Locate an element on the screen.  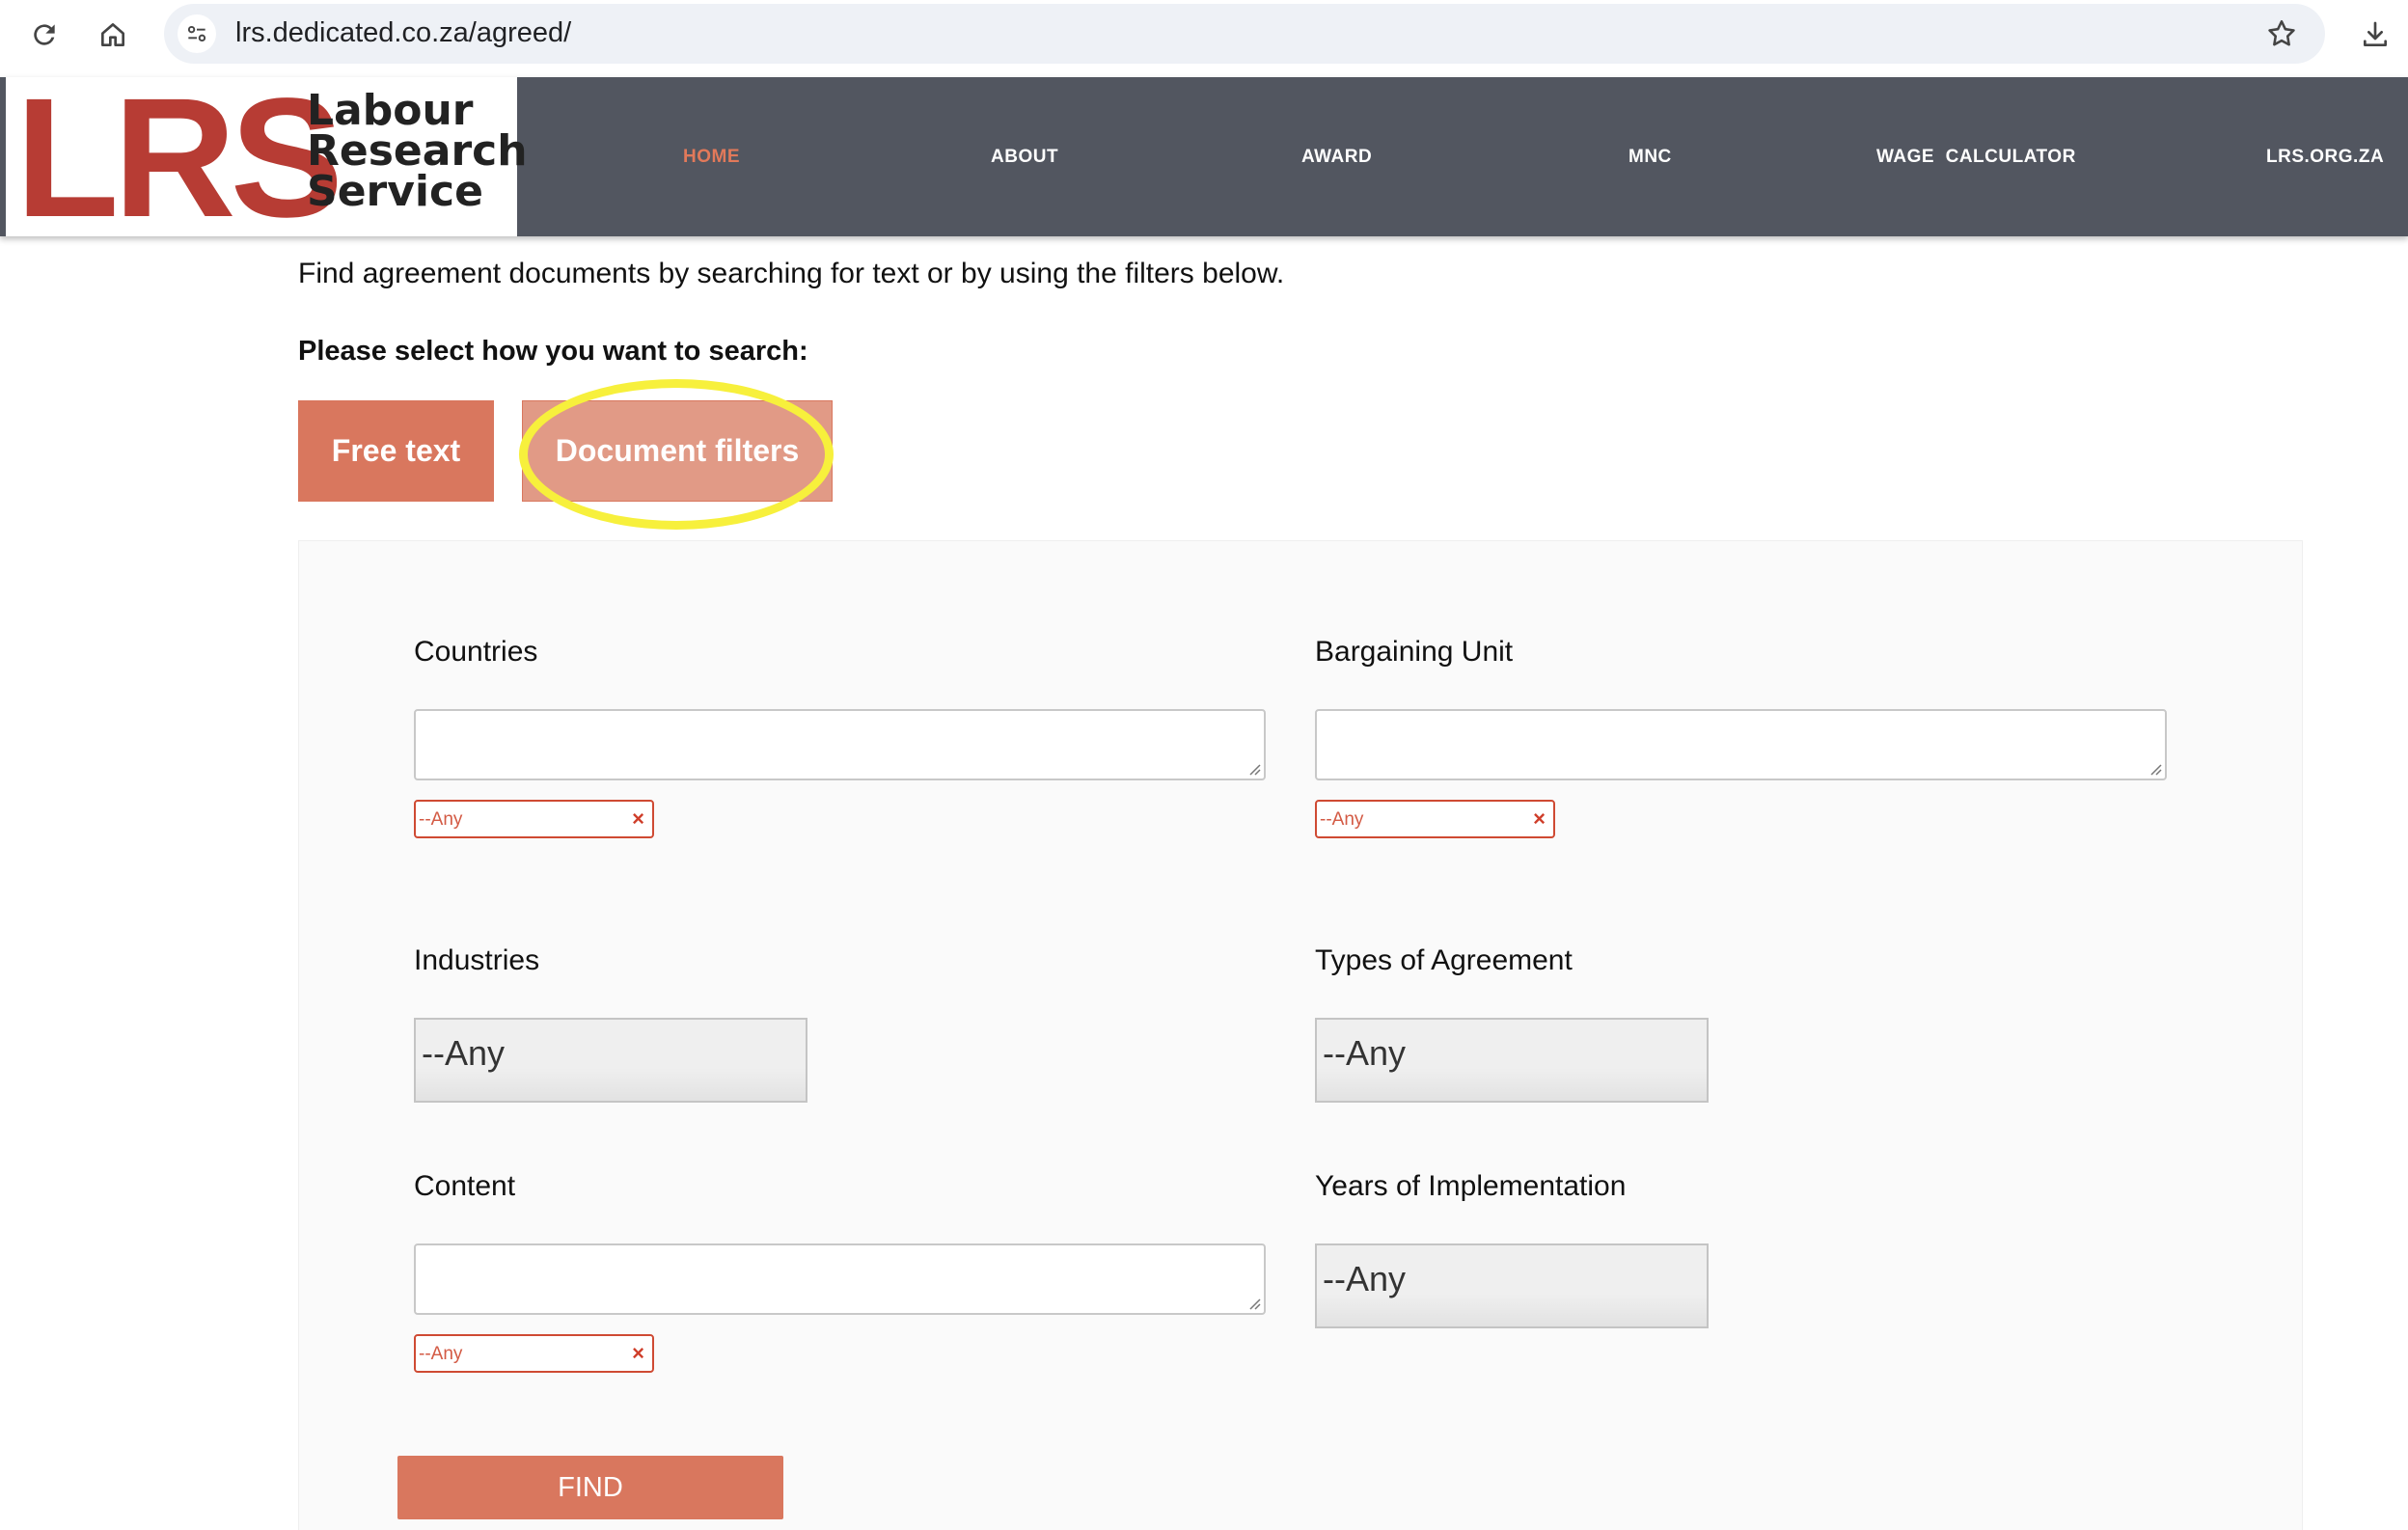
address-bar: lrs.dedicated.co.za/agreed/ is located at coordinates (1244, 34).